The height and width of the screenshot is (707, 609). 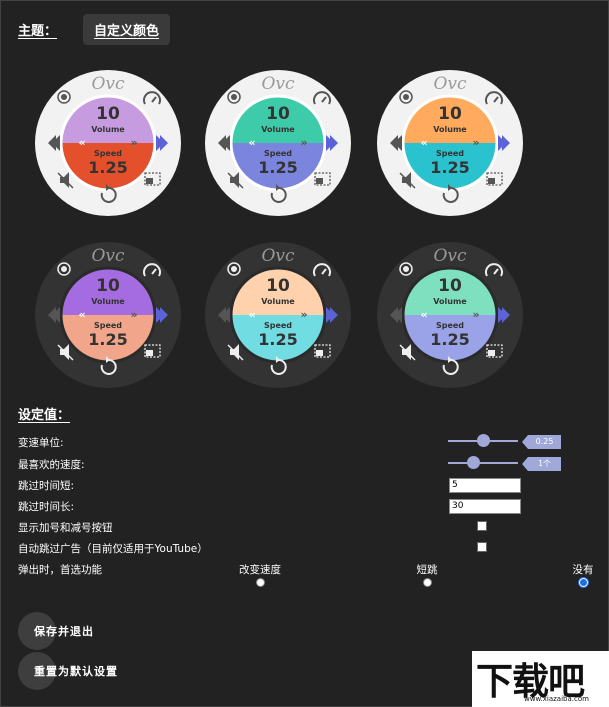 I want to click on auto-skip-ads-checkbox, so click(x=482, y=547).